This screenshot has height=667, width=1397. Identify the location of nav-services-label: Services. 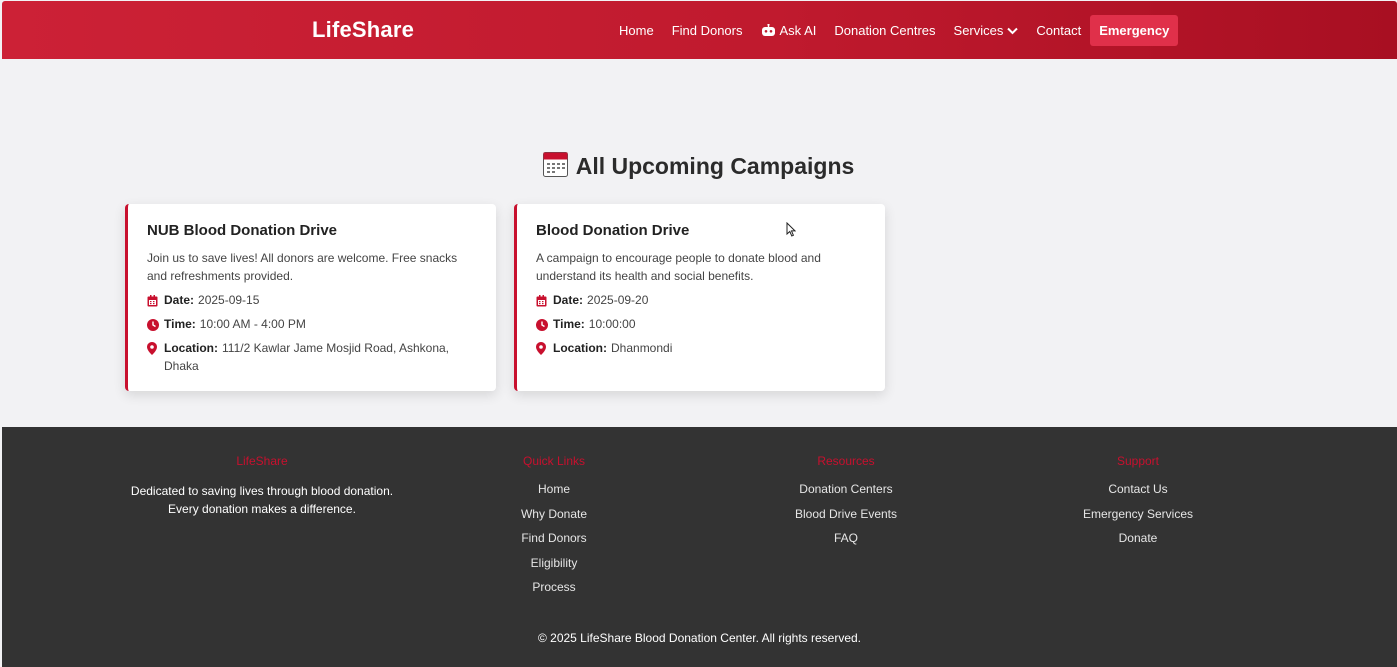
(978, 30).